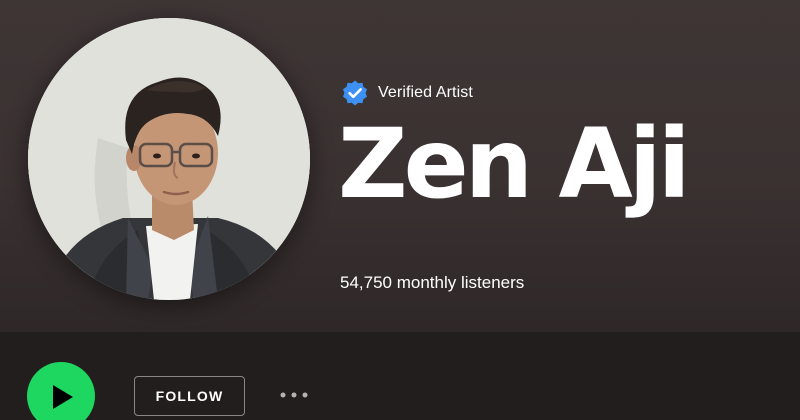 This screenshot has height=420, width=800. I want to click on verified-check-badge-icon, so click(355, 93).